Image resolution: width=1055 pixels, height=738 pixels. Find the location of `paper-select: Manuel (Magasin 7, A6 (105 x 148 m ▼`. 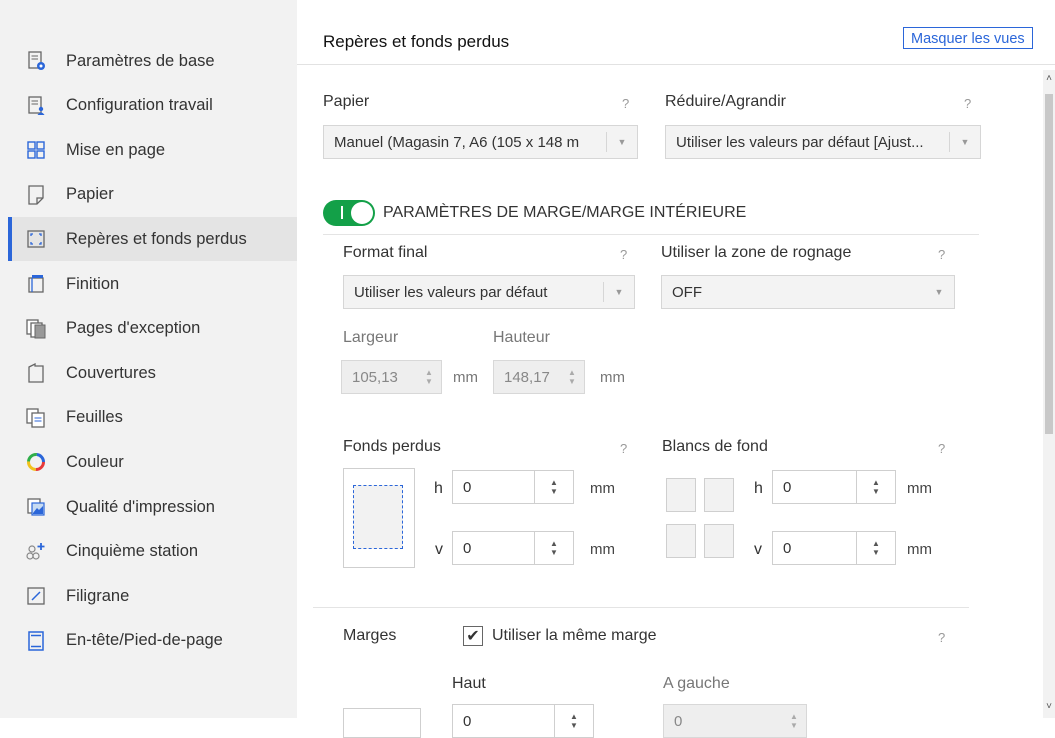

paper-select: Manuel (Magasin 7, A6 (105 x 148 m ▼ is located at coordinates (480, 142).